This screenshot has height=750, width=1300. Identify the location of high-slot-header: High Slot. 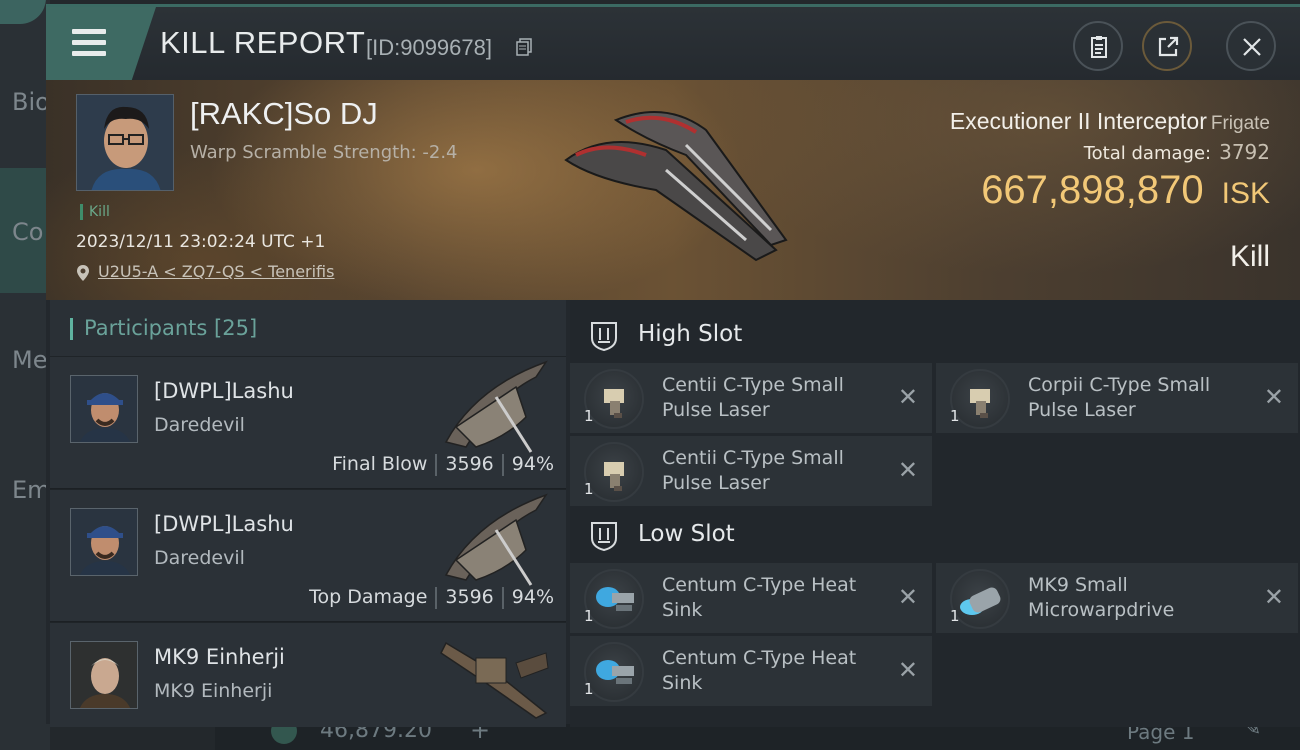
(935, 334).